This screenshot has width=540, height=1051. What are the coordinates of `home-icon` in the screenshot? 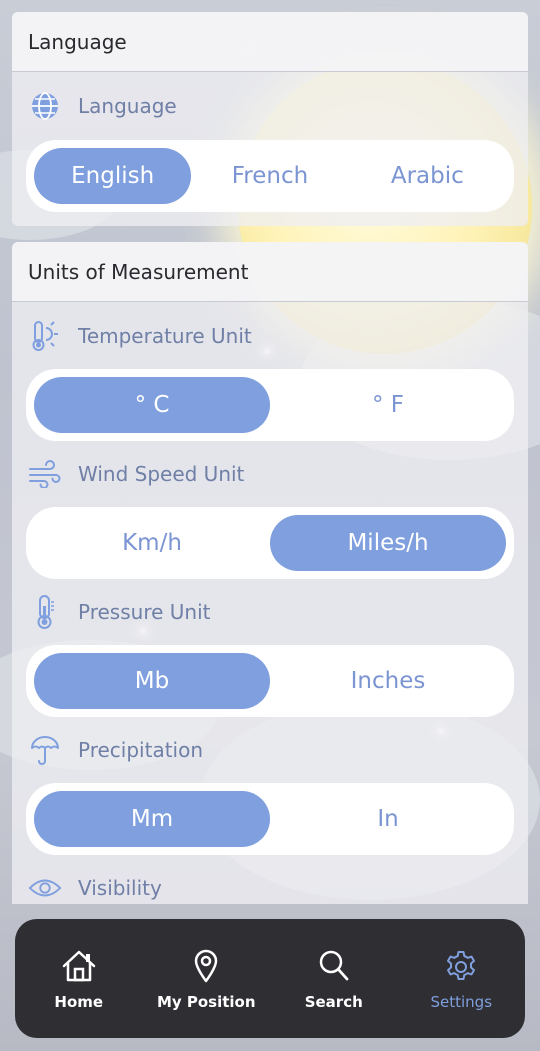 It's located at (79, 966).